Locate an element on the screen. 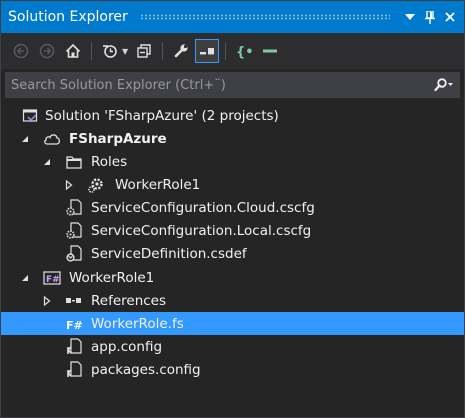 Image resolution: width=465 pixels, height=418 pixels. tree-item-file: ServiceConfiguration.Local.cscfg is located at coordinates (232, 230).